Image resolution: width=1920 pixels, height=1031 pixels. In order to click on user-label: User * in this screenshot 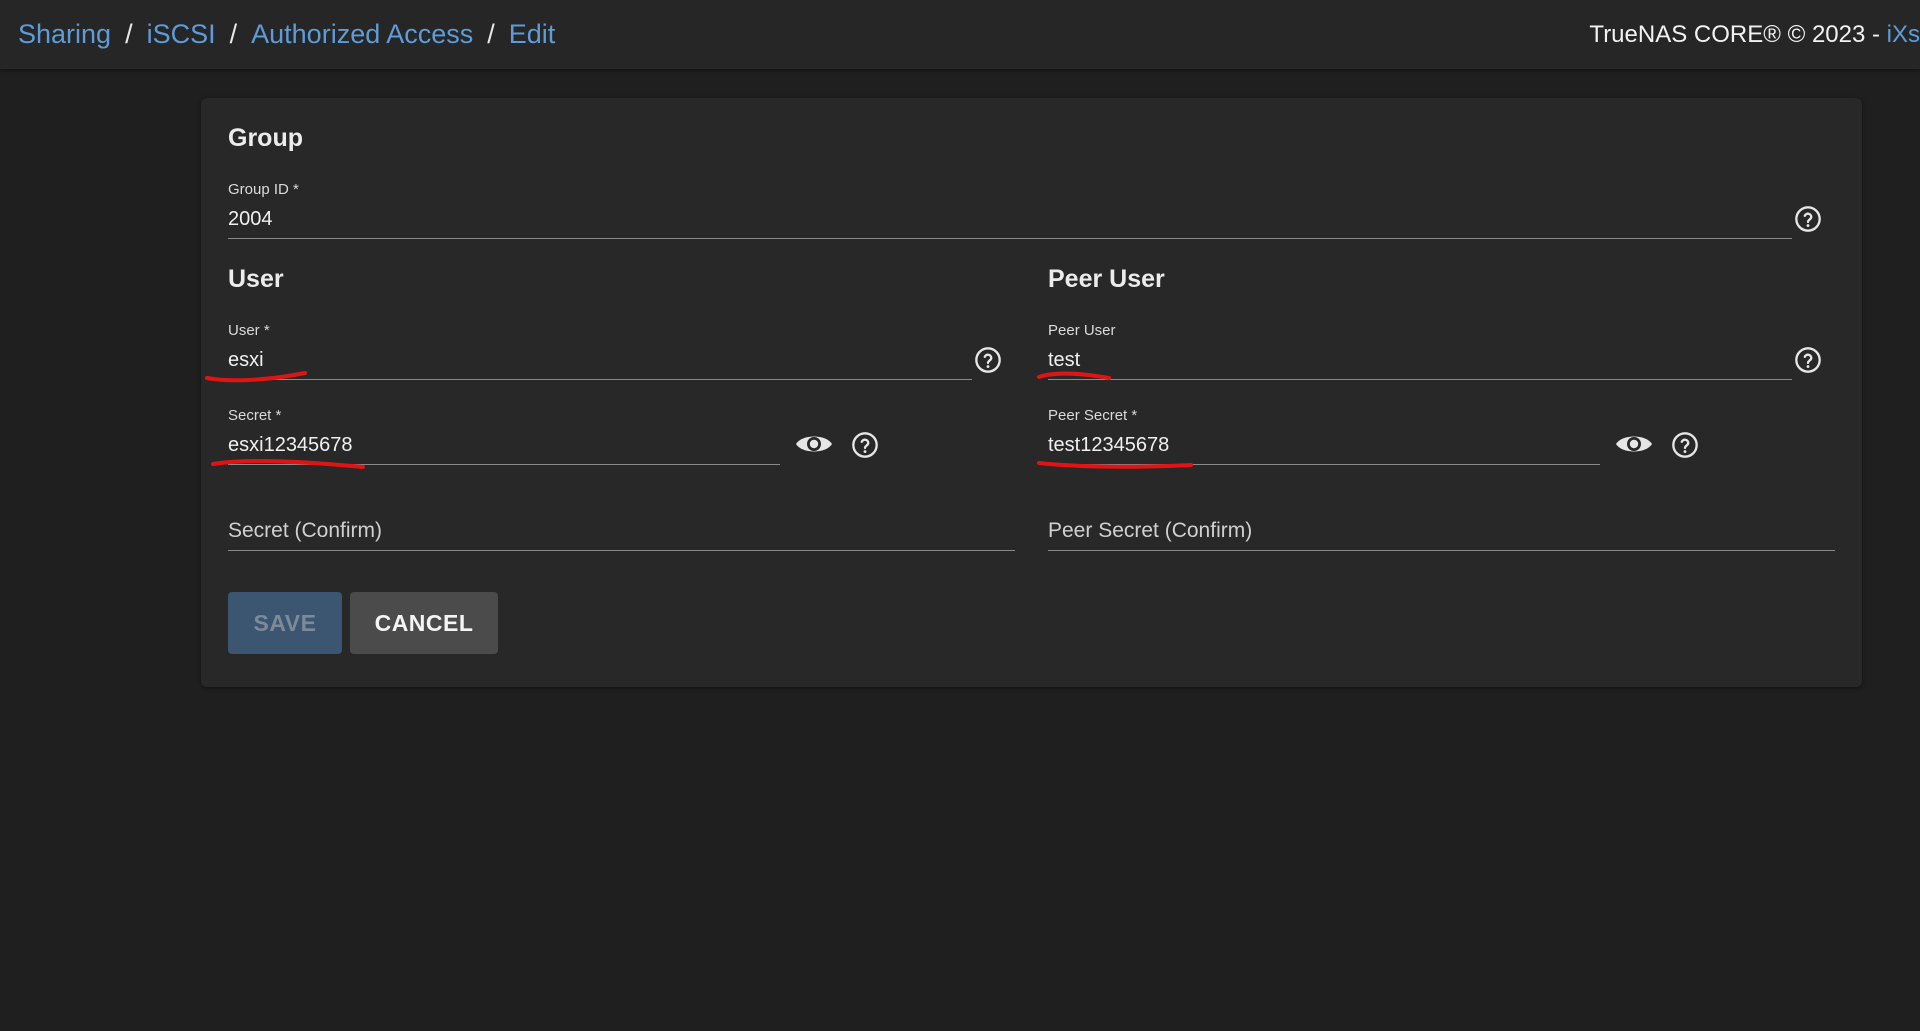, I will do `click(249, 330)`.